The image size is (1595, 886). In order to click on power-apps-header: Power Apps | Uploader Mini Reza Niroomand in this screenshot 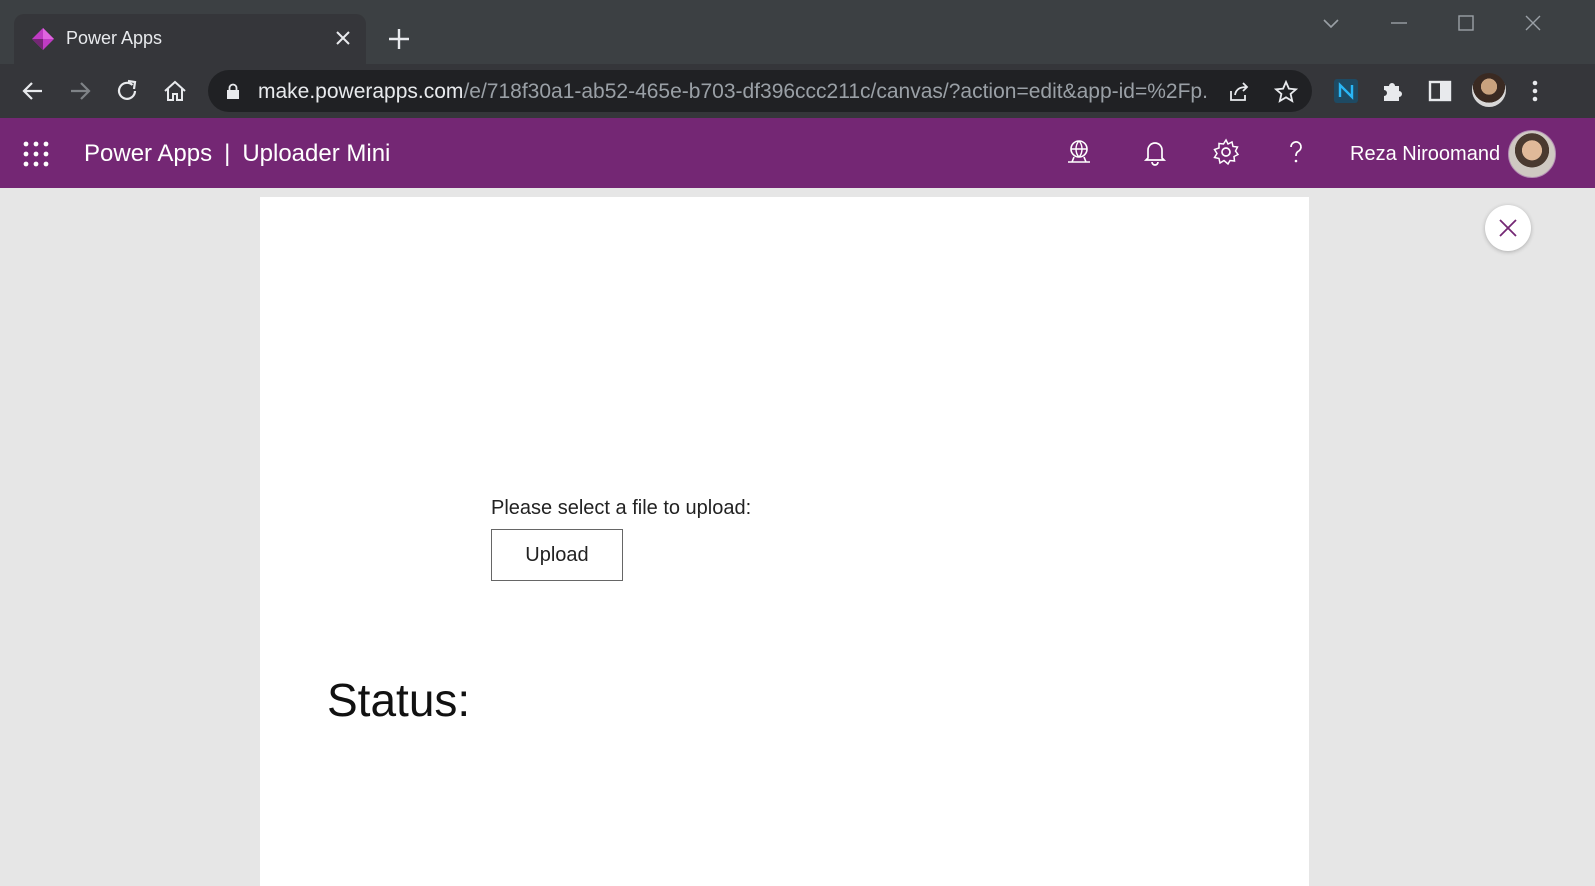, I will do `click(797, 153)`.